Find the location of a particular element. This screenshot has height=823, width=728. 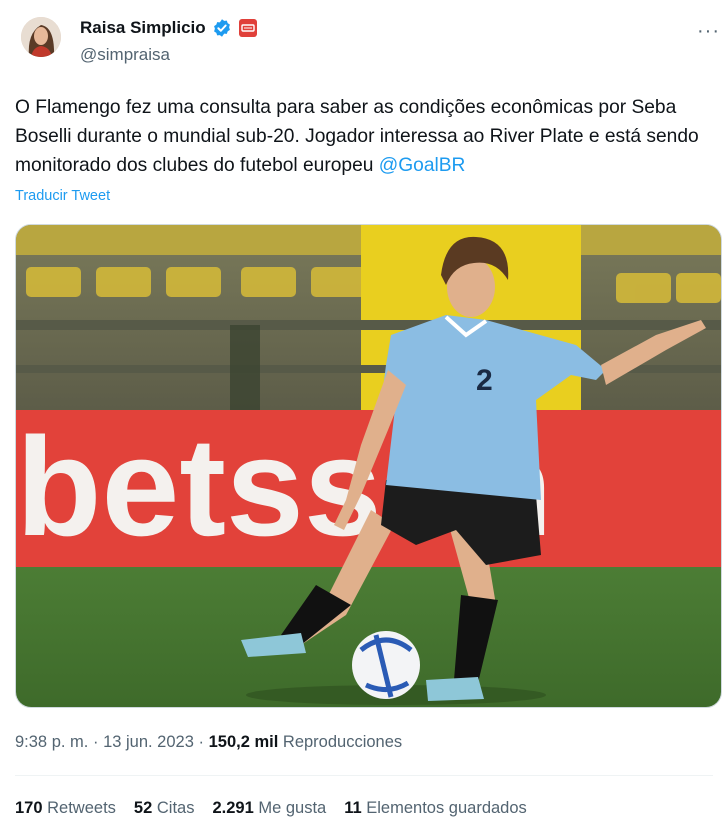

author-name: Raisa Simplicio is located at coordinates (143, 28).